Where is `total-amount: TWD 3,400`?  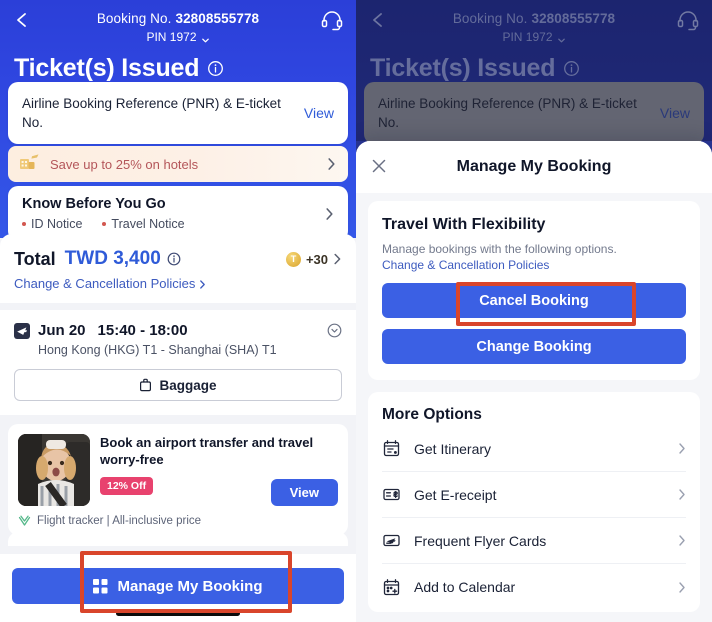
total-amount: TWD 3,400 is located at coordinates (112, 258).